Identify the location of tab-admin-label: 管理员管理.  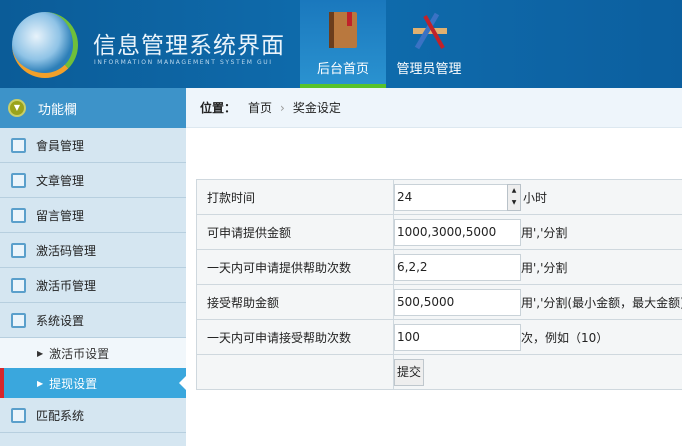
(429, 69).